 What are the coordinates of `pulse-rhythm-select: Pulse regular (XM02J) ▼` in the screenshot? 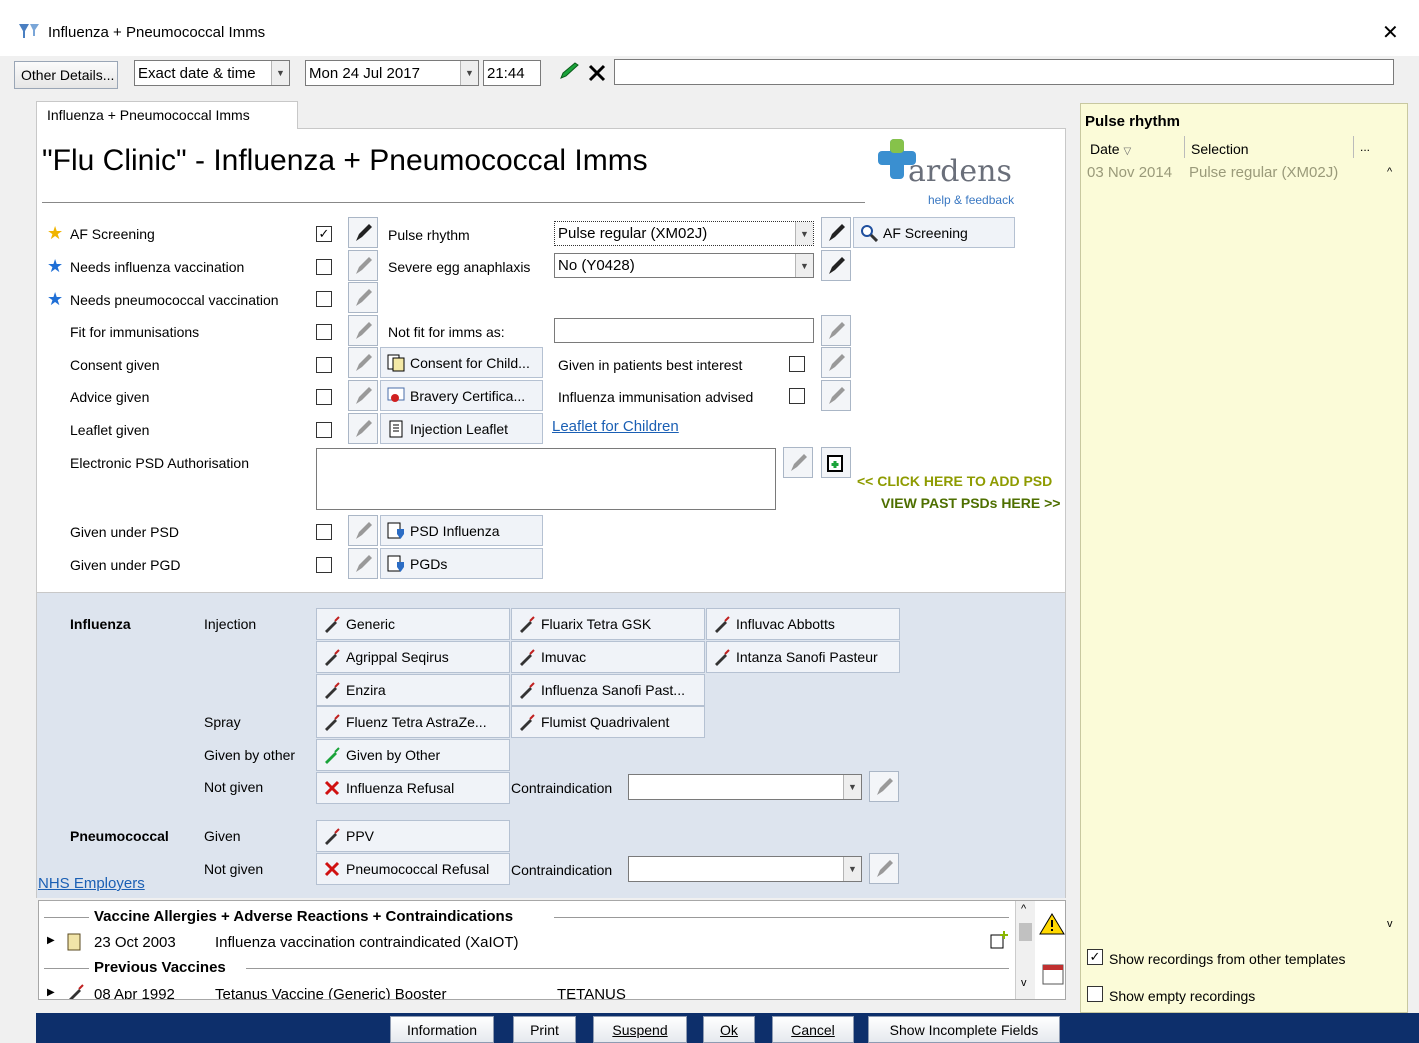 It's located at (684, 233).